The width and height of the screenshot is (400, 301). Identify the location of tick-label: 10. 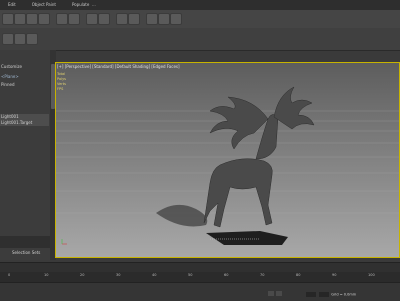
(46, 275).